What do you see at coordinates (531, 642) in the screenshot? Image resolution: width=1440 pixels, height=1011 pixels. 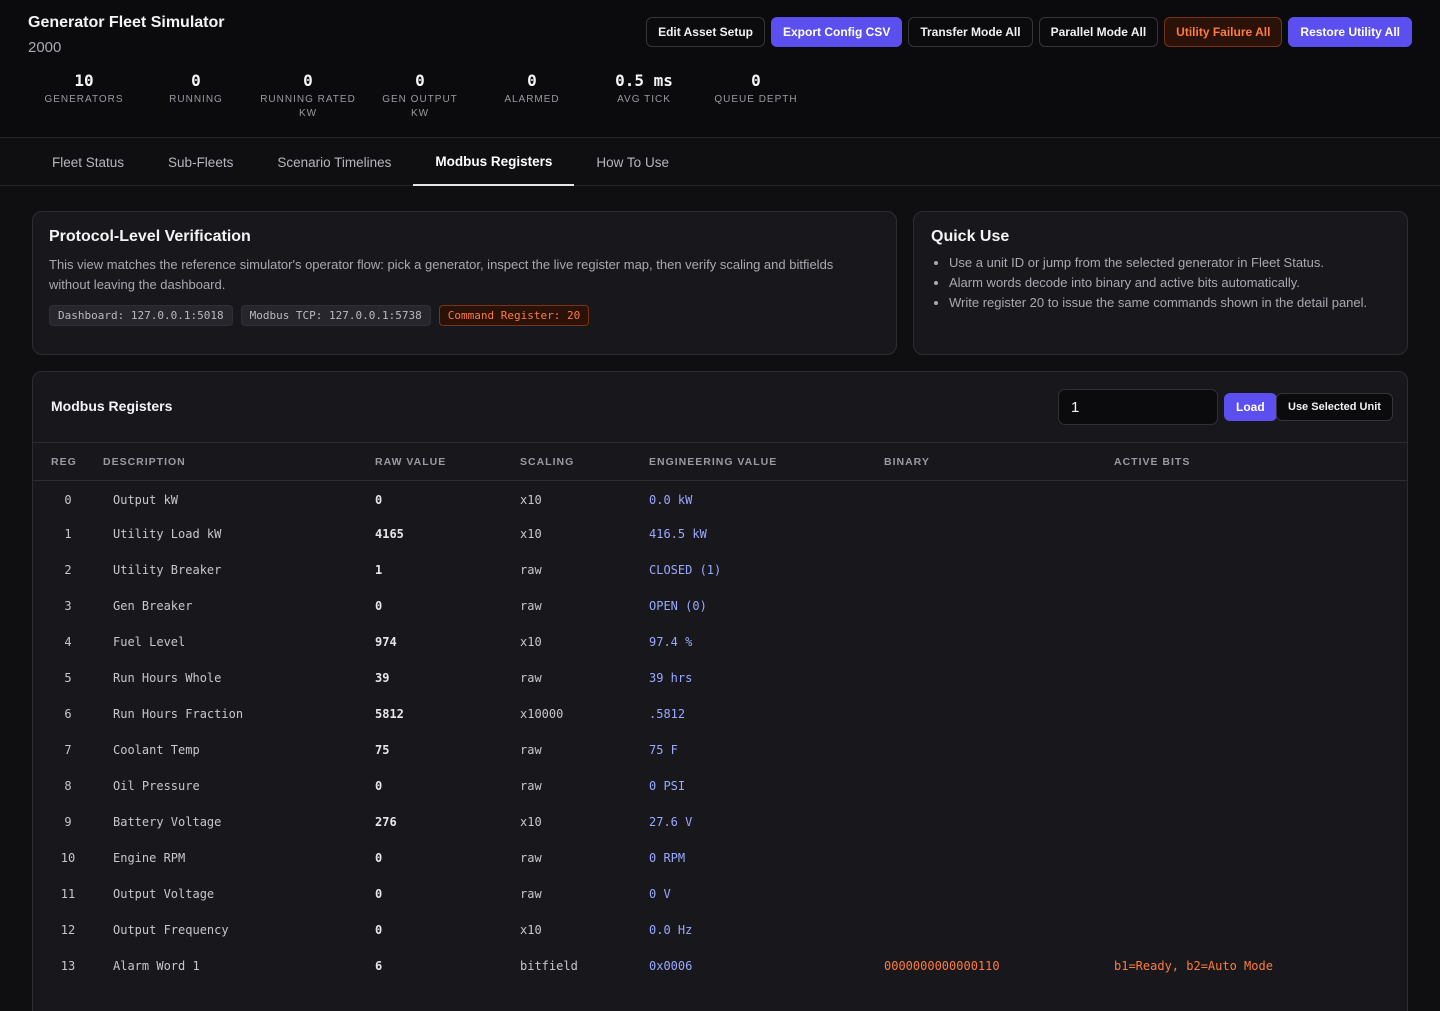 I see `scaling-cell: x10` at bounding box center [531, 642].